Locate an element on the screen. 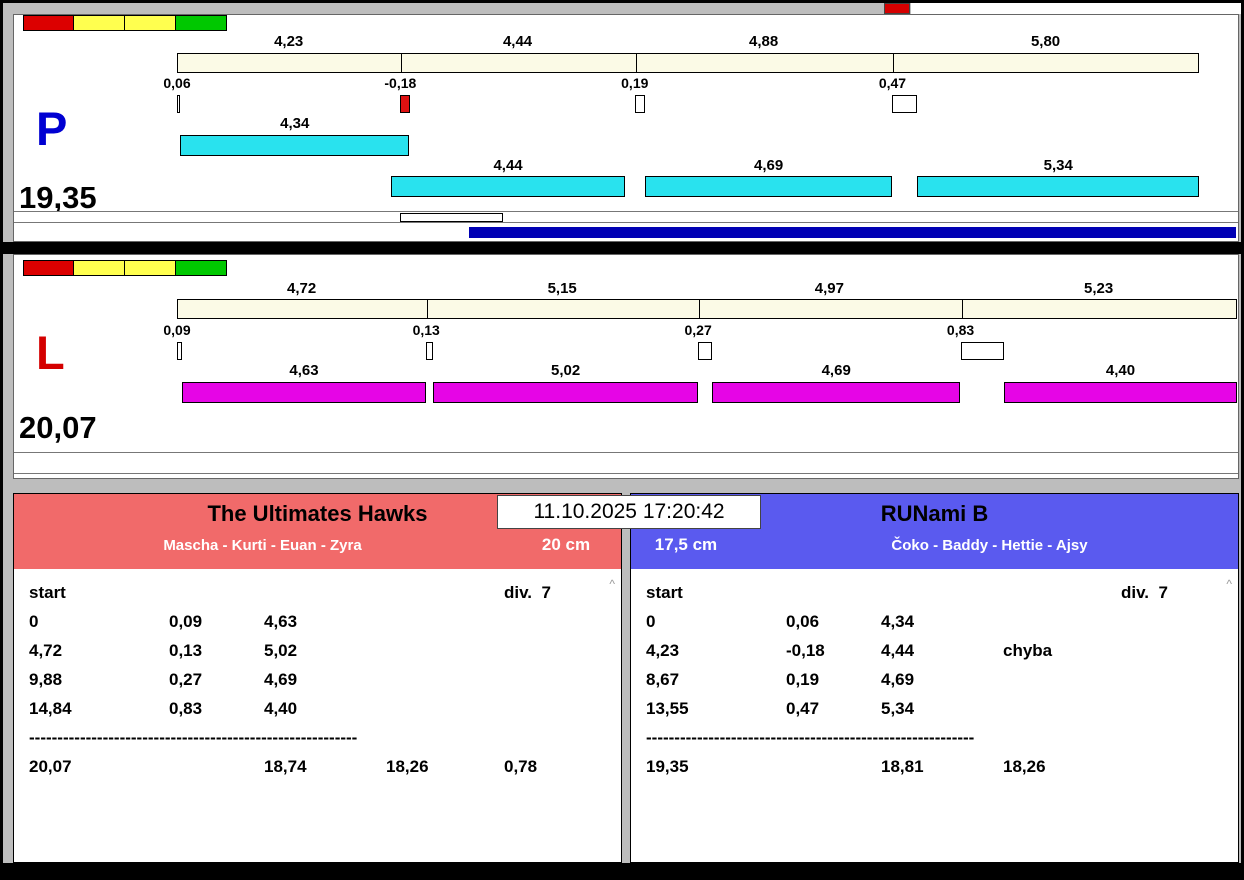 The image size is (1244, 880). run-time-label: 4,44 is located at coordinates (508, 165).